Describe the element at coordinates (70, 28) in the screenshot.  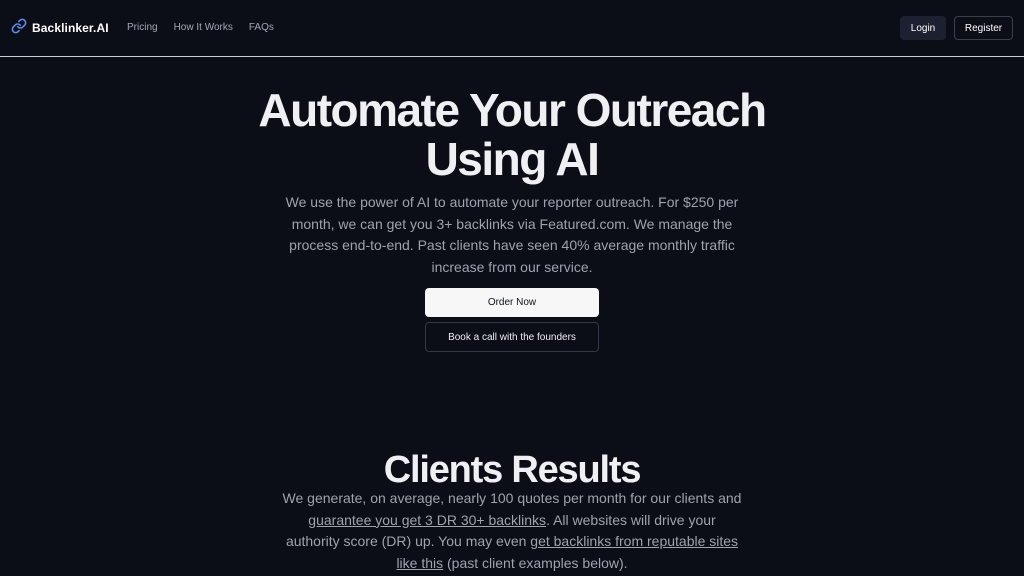
I see `brand-name: Backlinker.AI` at that location.